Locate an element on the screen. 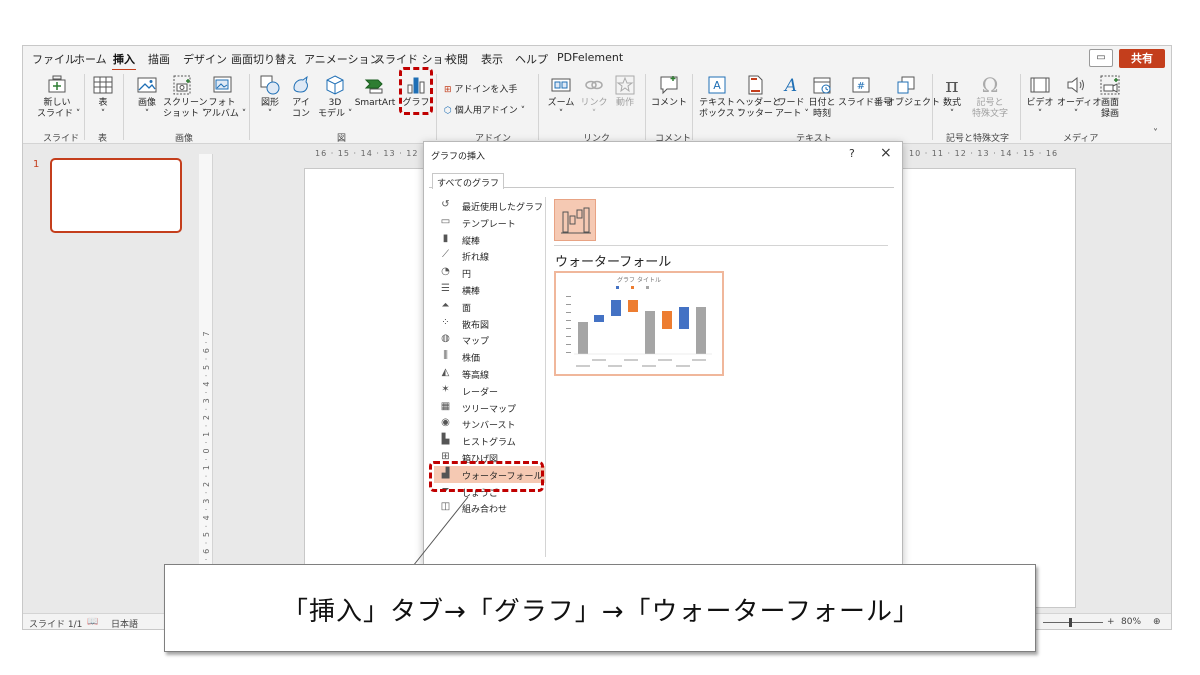  treemap-chart-icon: ▦ is located at coordinates (445, 406).